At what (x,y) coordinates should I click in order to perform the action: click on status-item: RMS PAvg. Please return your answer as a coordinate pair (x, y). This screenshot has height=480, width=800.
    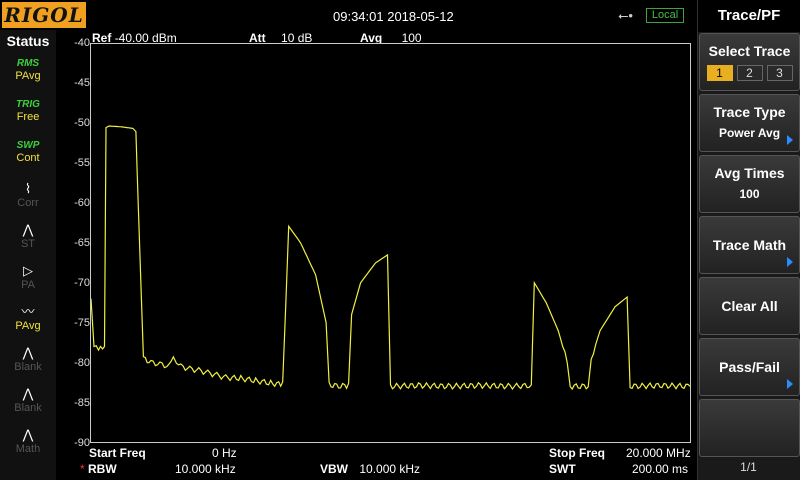
    Looking at the image, I should click on (28, 77).